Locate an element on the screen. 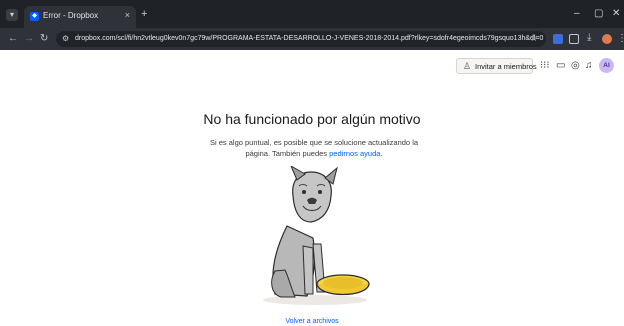 The width and height of the screenshot is (624, 326). dropbox-icon: ◆ is located at coordinates (34, 16).